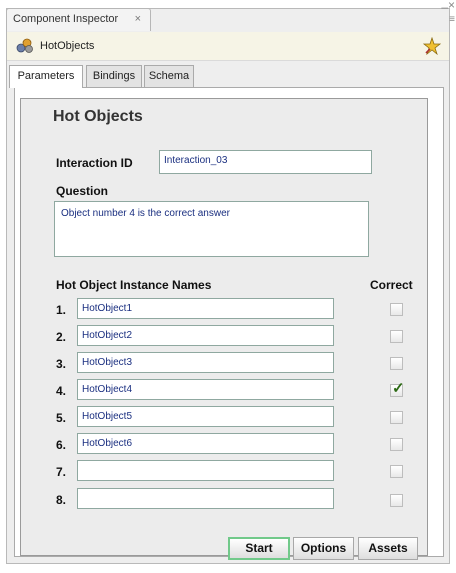 Image resolution: width=456 pixels, height=573 pixels. I want to click on question-textarea: Object number 4 is the correct answer, so click(211, 229).